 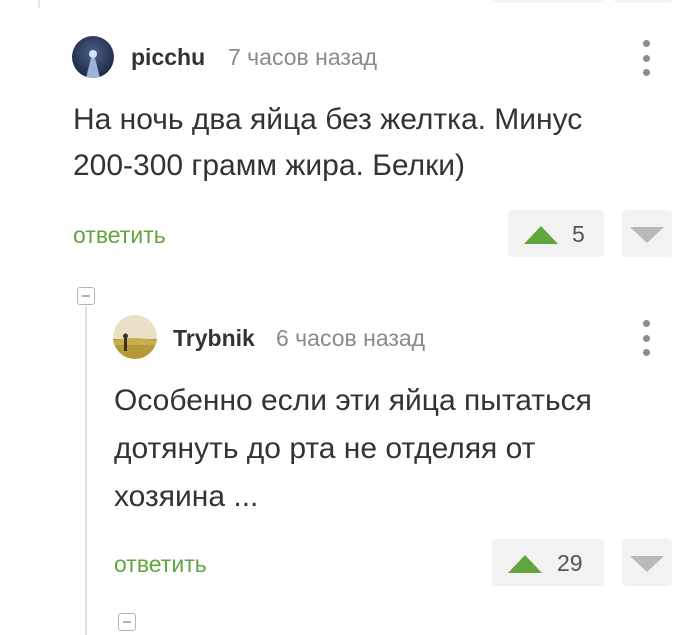 I want to click on thread-line-top, so click(x=39, y=4).